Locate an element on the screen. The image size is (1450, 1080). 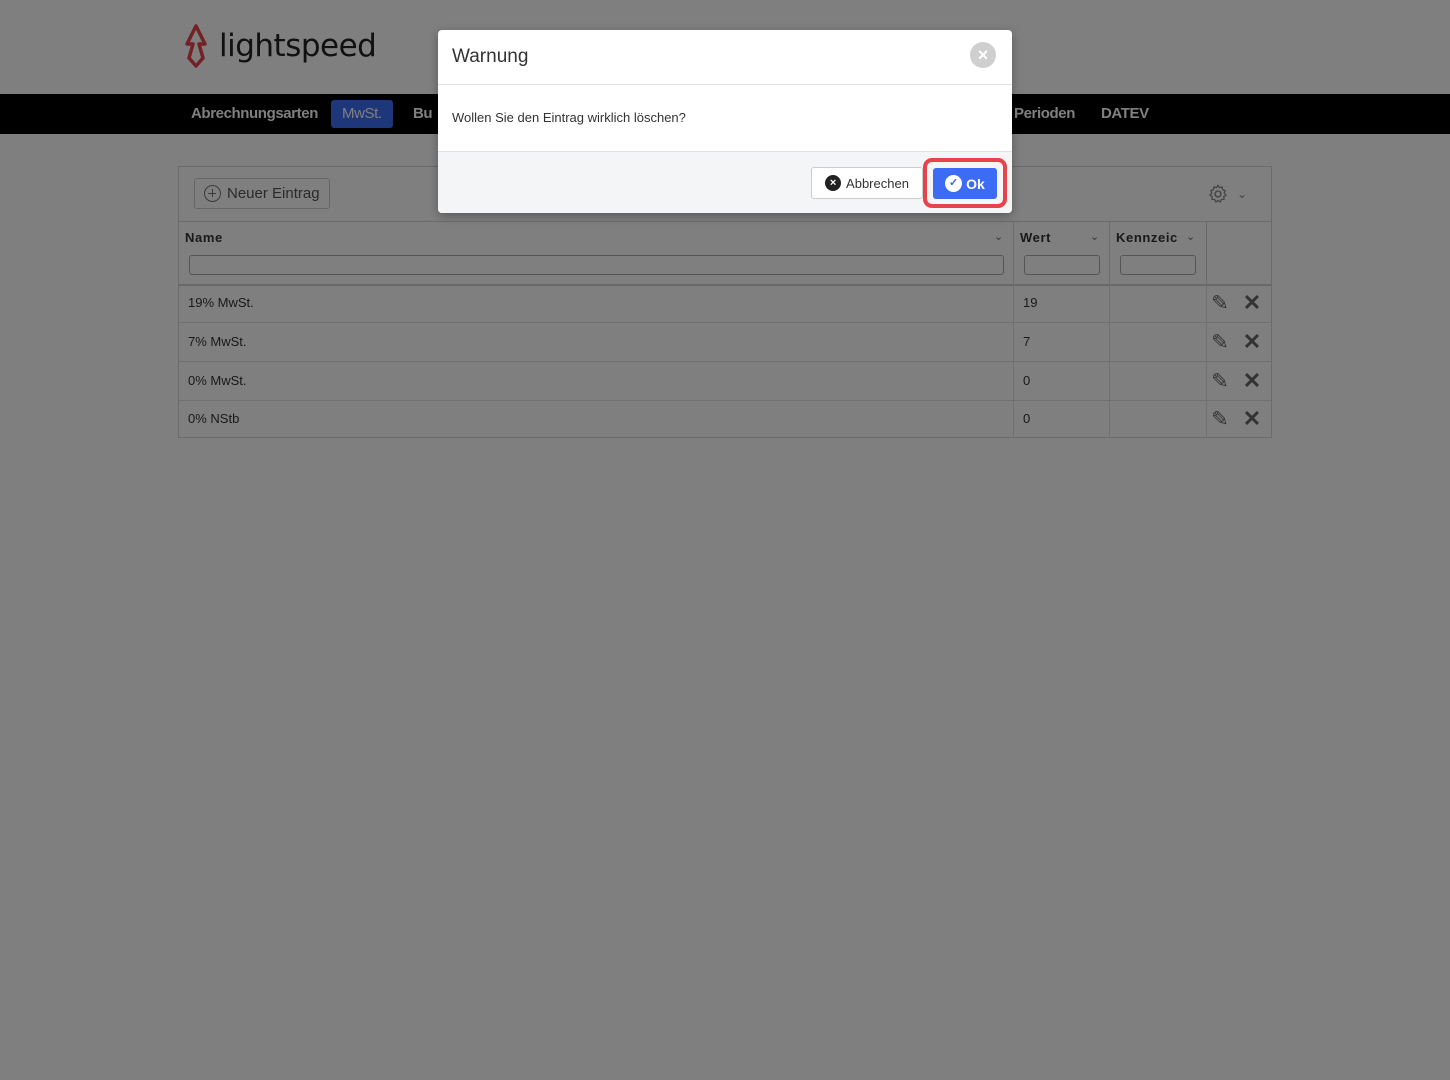
dialog-message: Wollen Sie den Eintrag wirklich löschen? is located at coordinates (569, 117).